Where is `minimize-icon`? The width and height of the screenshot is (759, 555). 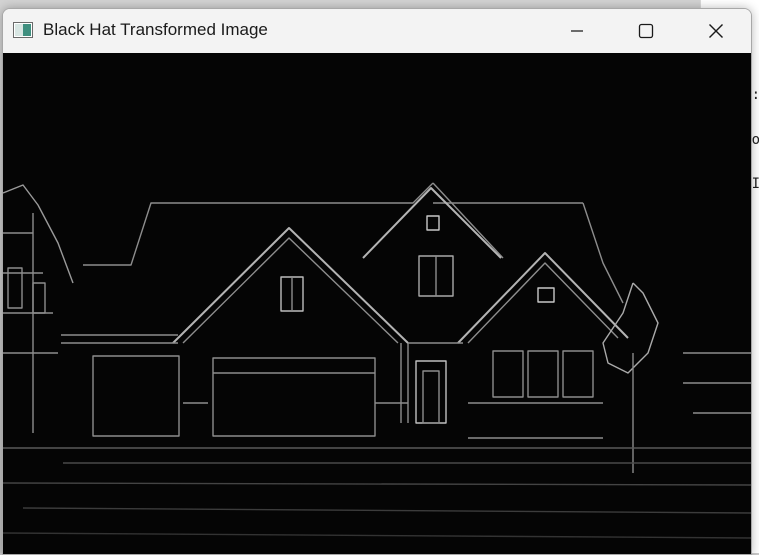
minimize-icon is located at coordinates (577, 31).